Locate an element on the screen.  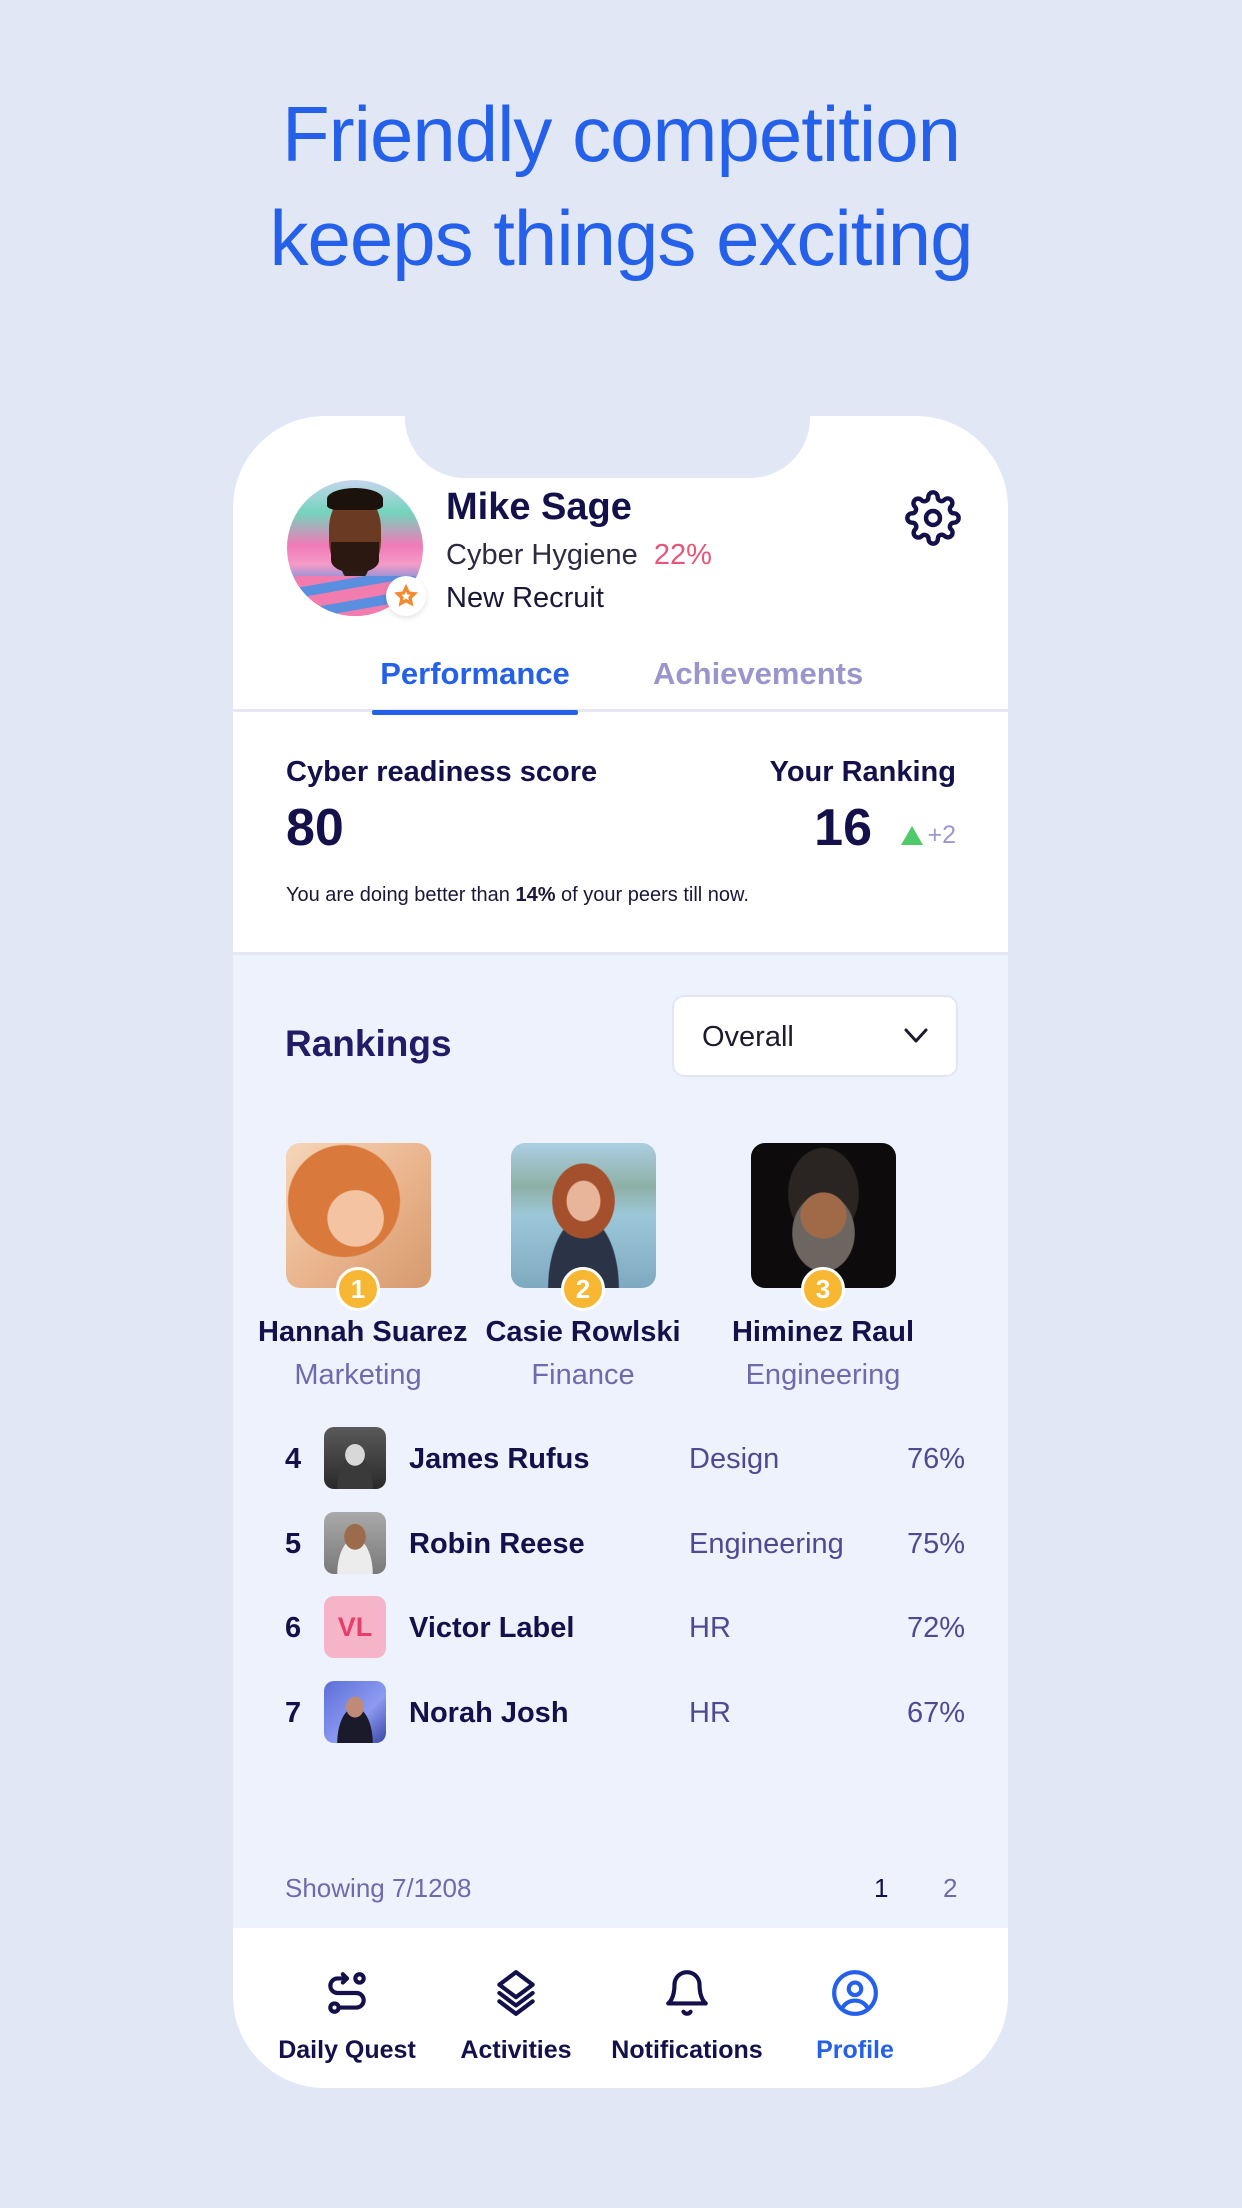
bell-icon is located at coordinates (687, 1993).